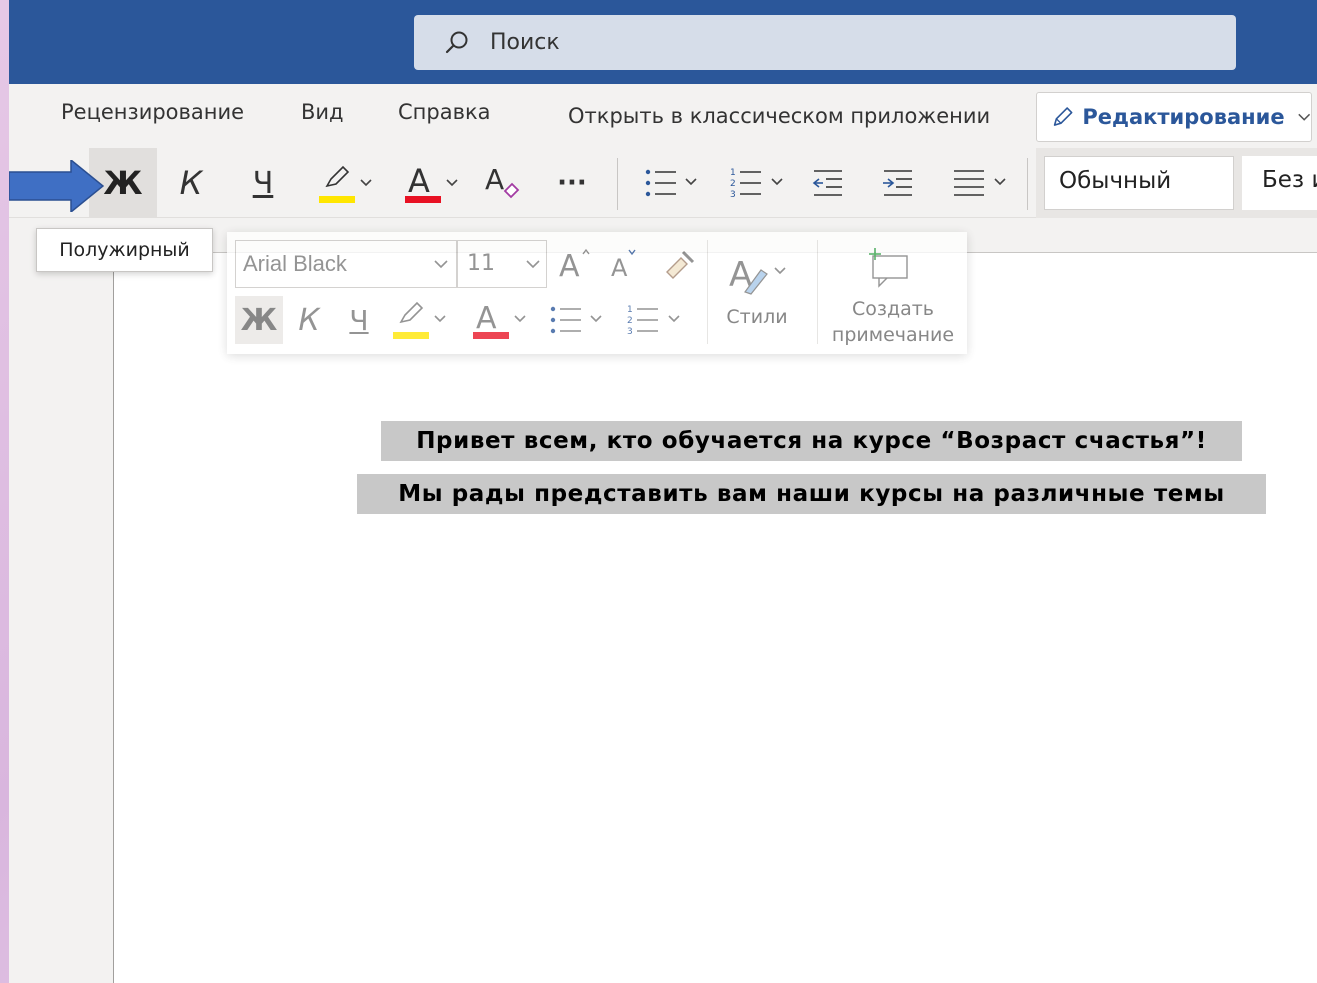  I want to click on pencil-icon, so click(1063, 116).